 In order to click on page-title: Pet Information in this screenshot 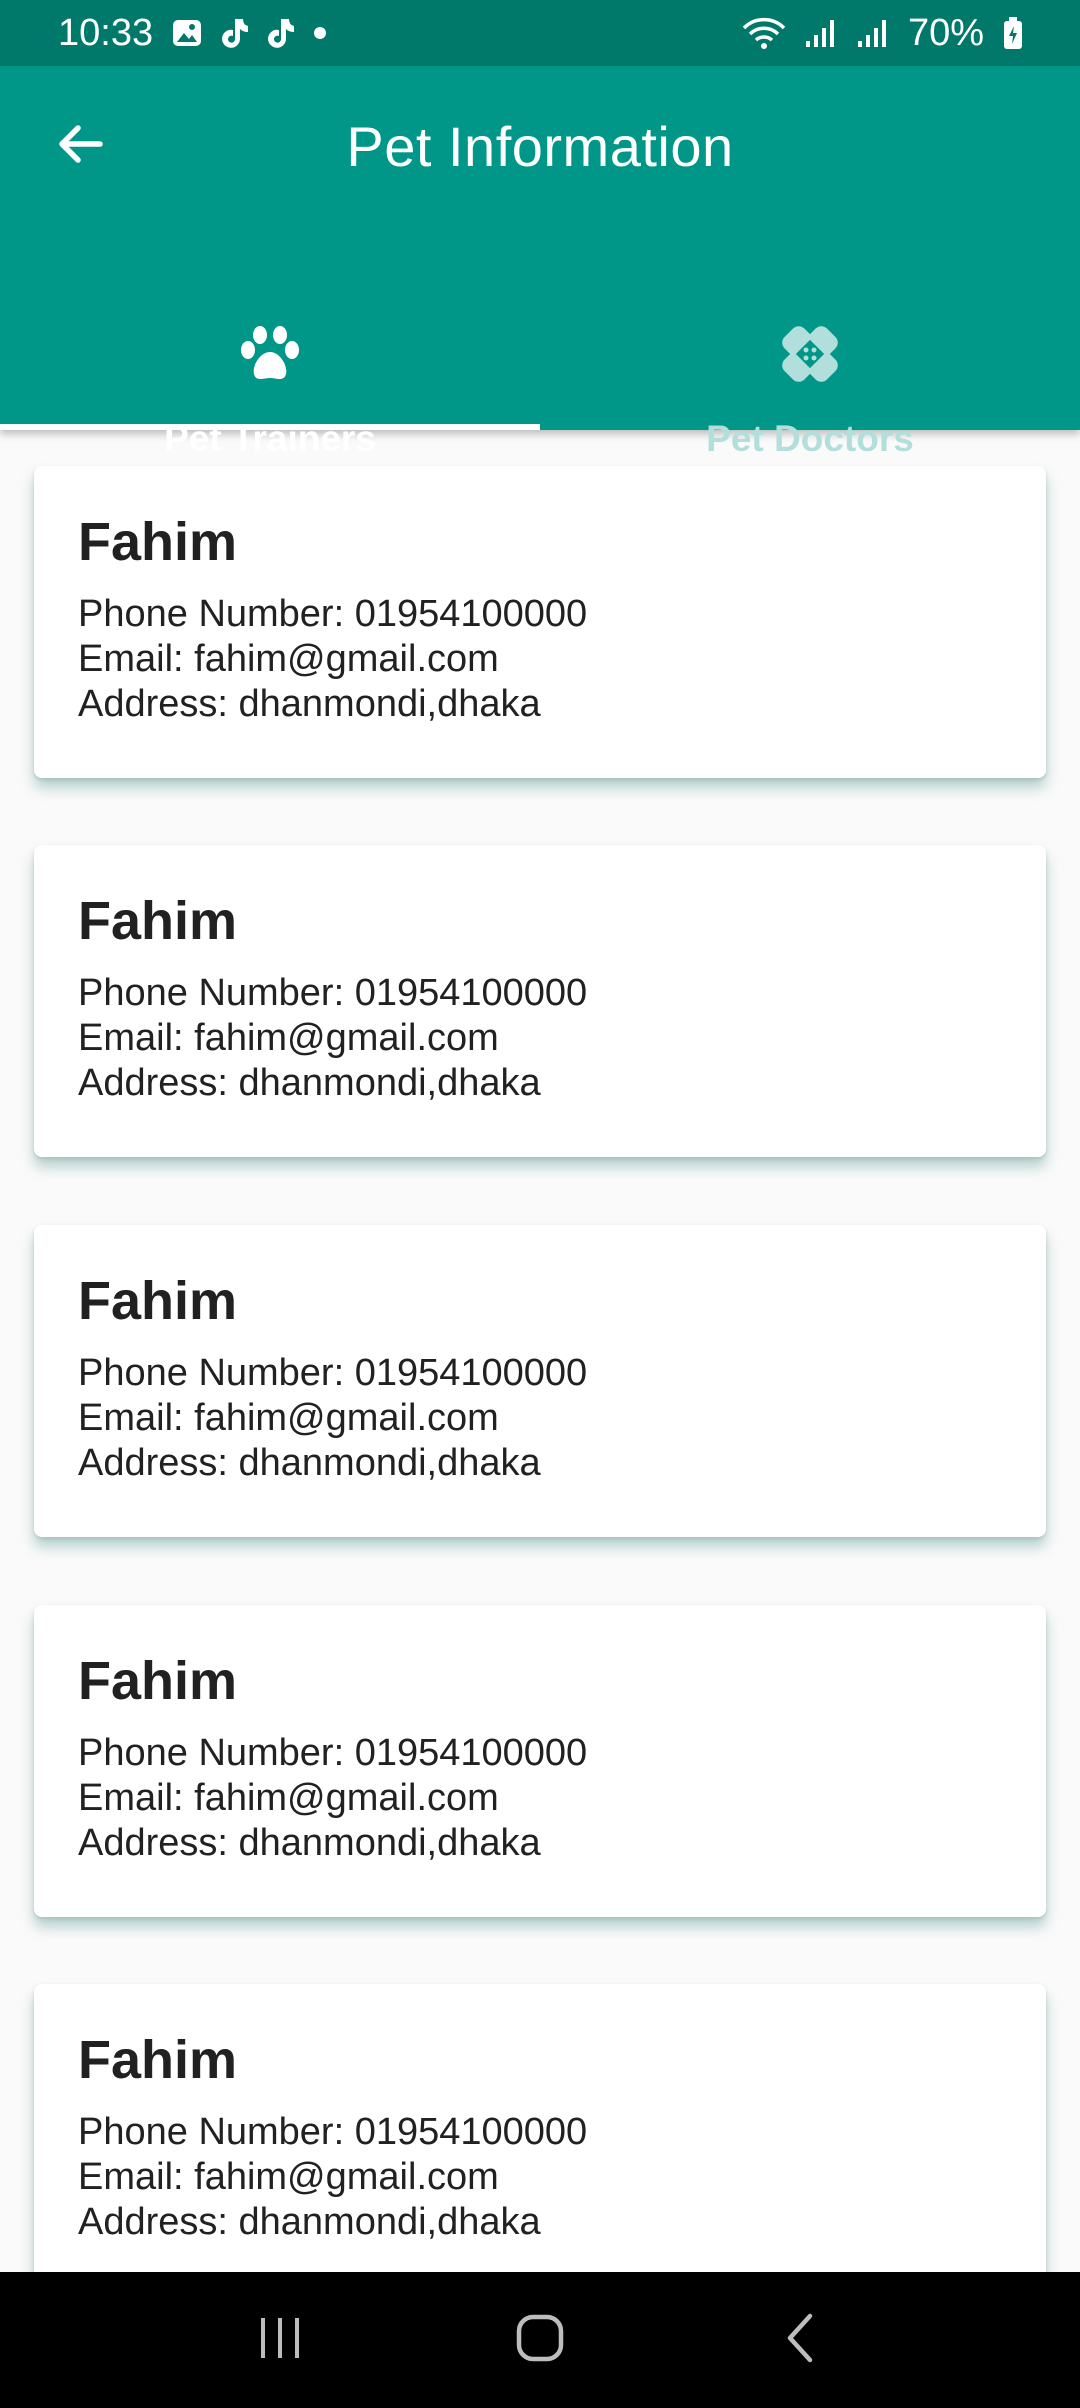, I will do `click(540, 146)`.